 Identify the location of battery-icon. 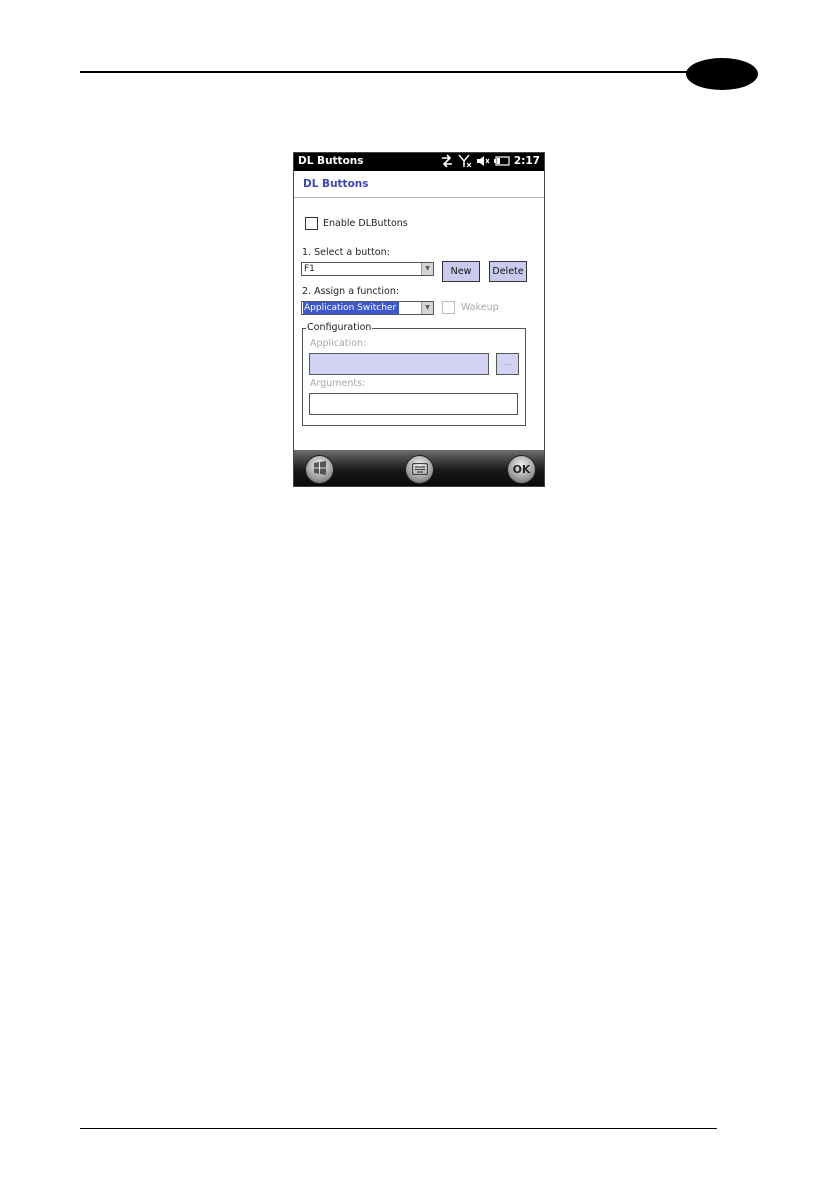
(501, 161).